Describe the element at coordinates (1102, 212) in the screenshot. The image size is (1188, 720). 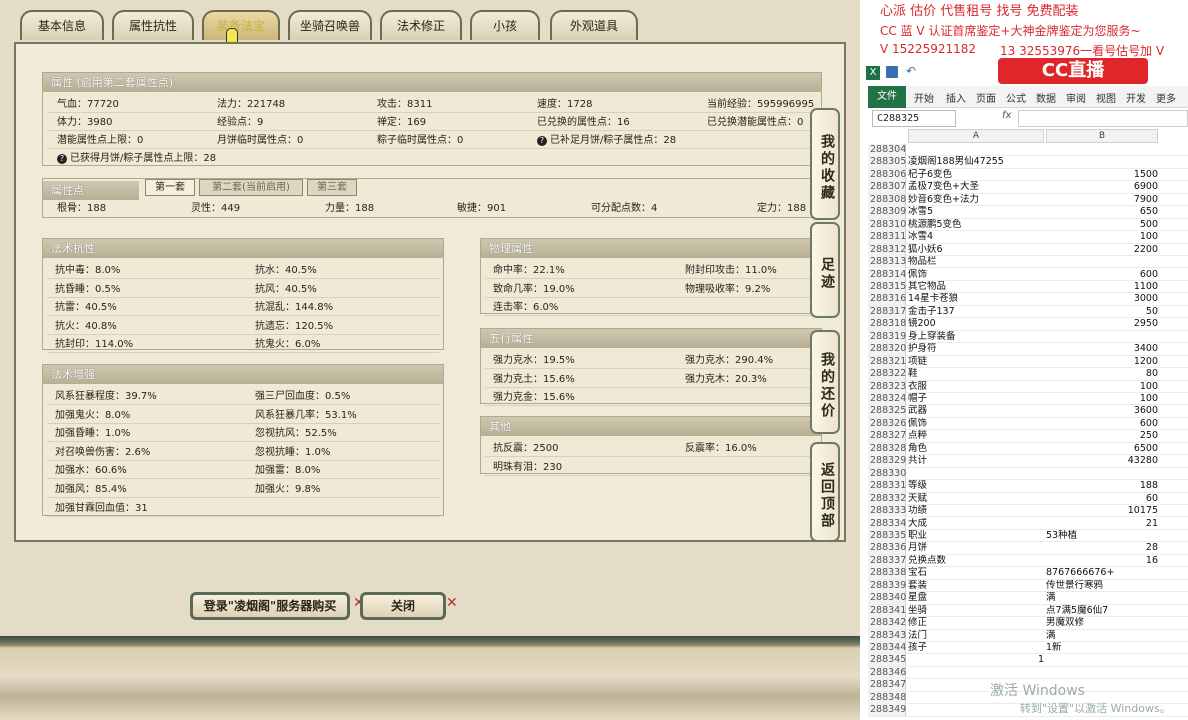
I see `cell-b: 650` at that location.